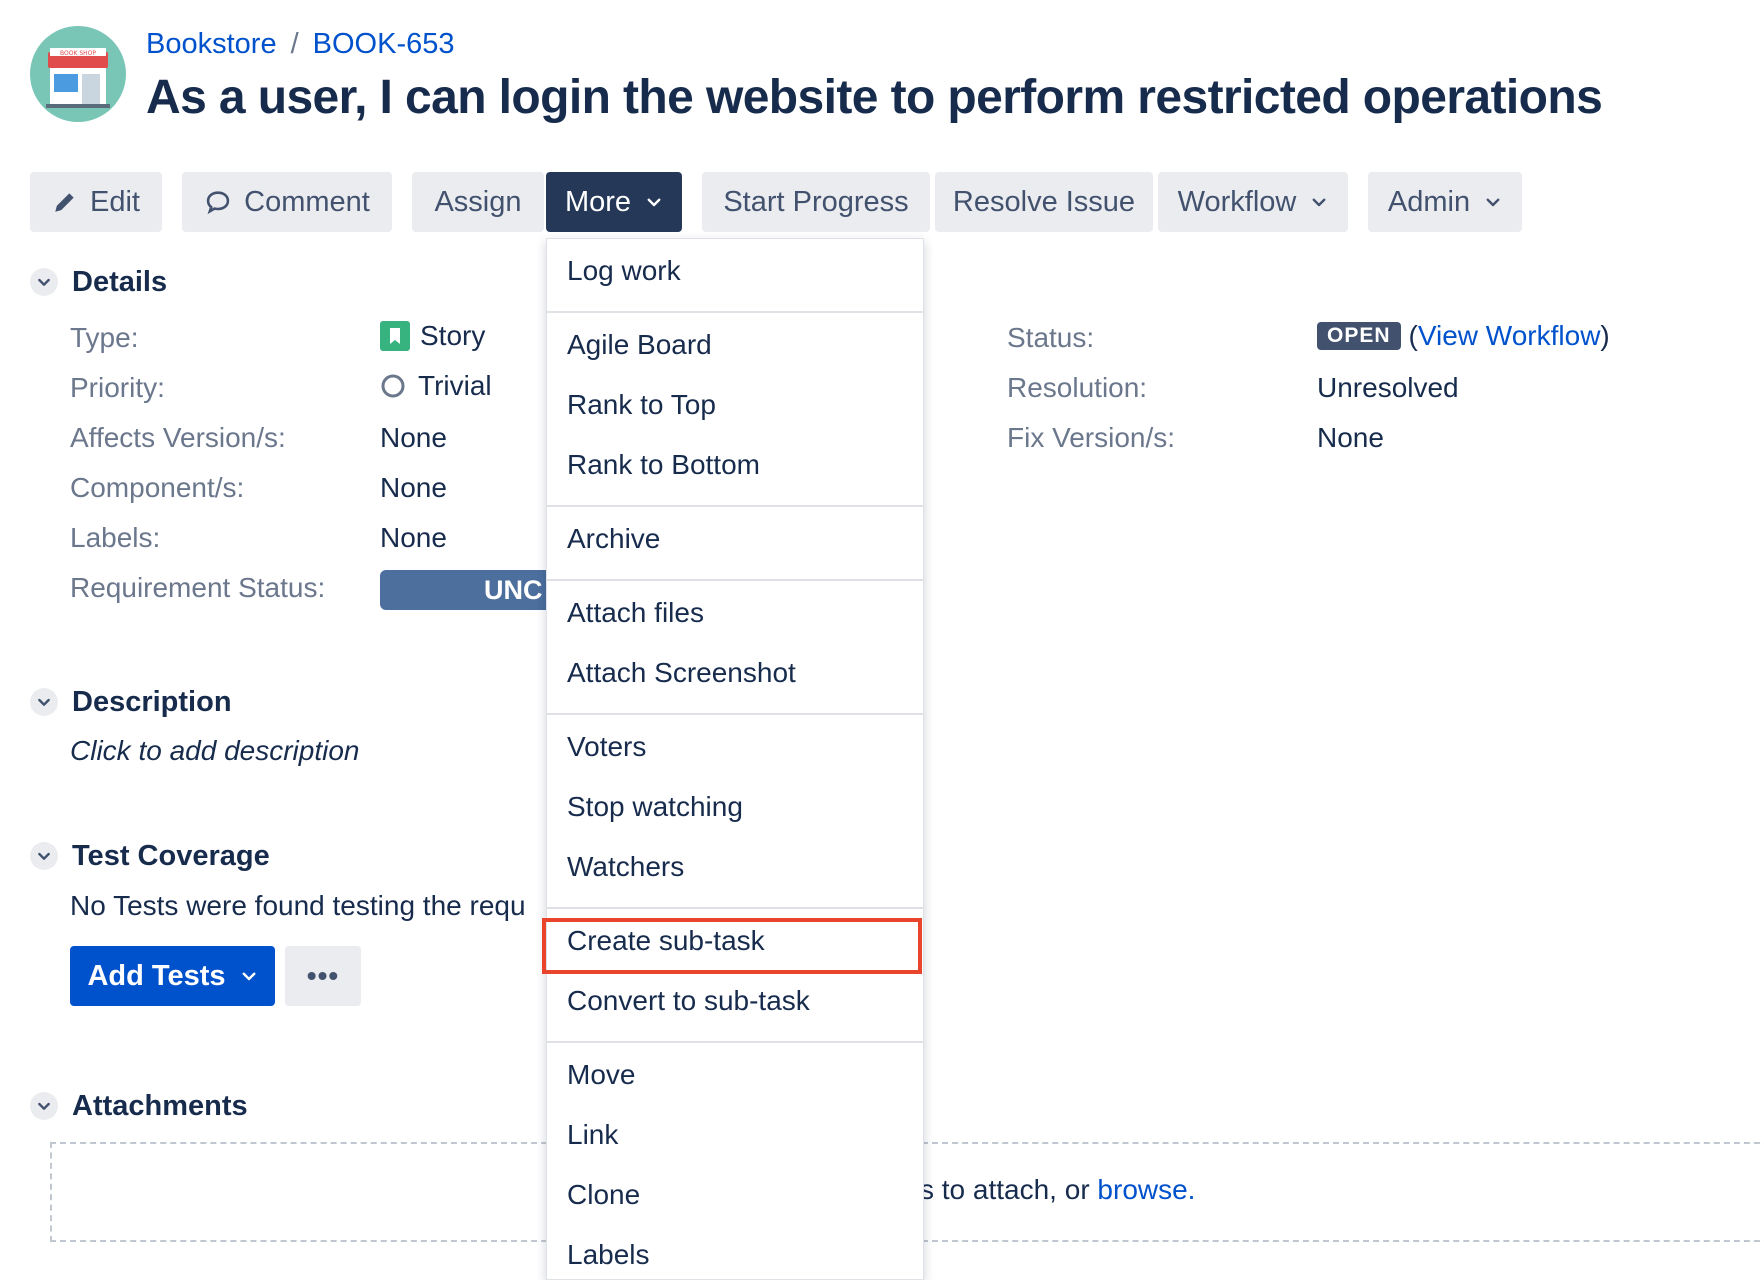 This screenshot has height=1280, width=1764. I want to click on type-label: Type:, so click(104, 337).